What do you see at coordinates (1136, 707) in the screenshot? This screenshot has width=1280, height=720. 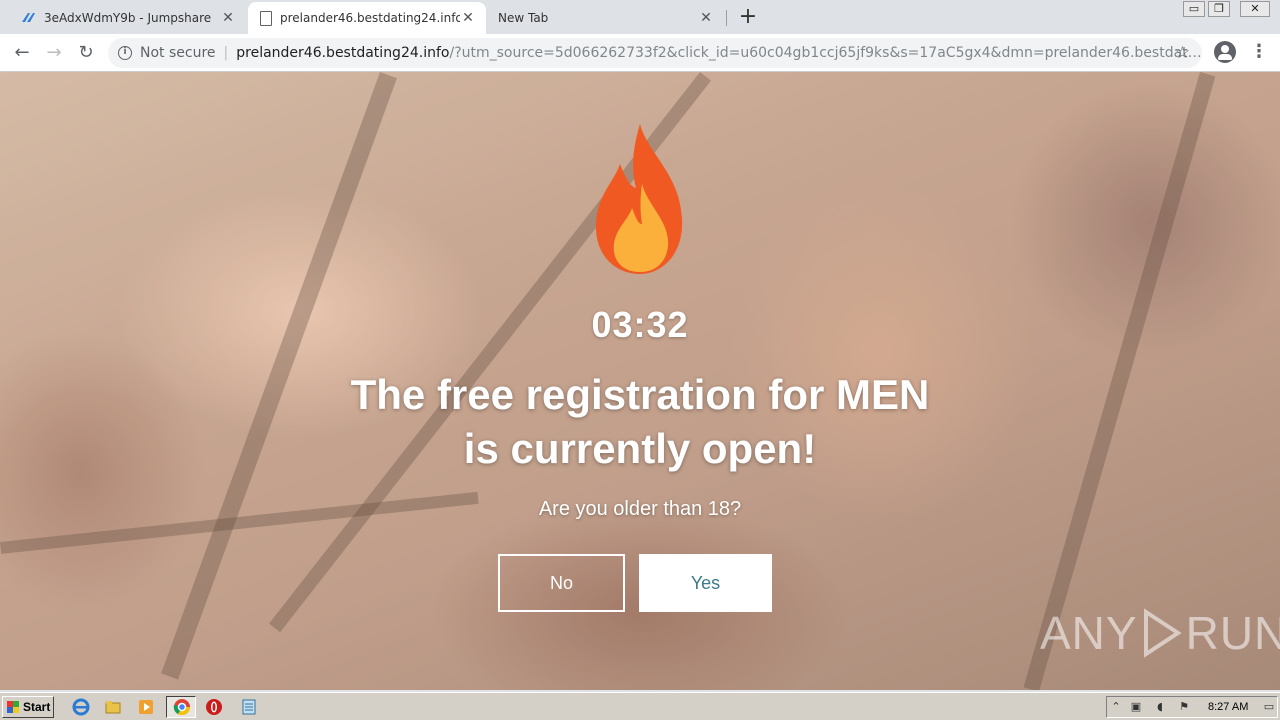 I see `network-icon: ▣` at bounding box center [1136, 707].